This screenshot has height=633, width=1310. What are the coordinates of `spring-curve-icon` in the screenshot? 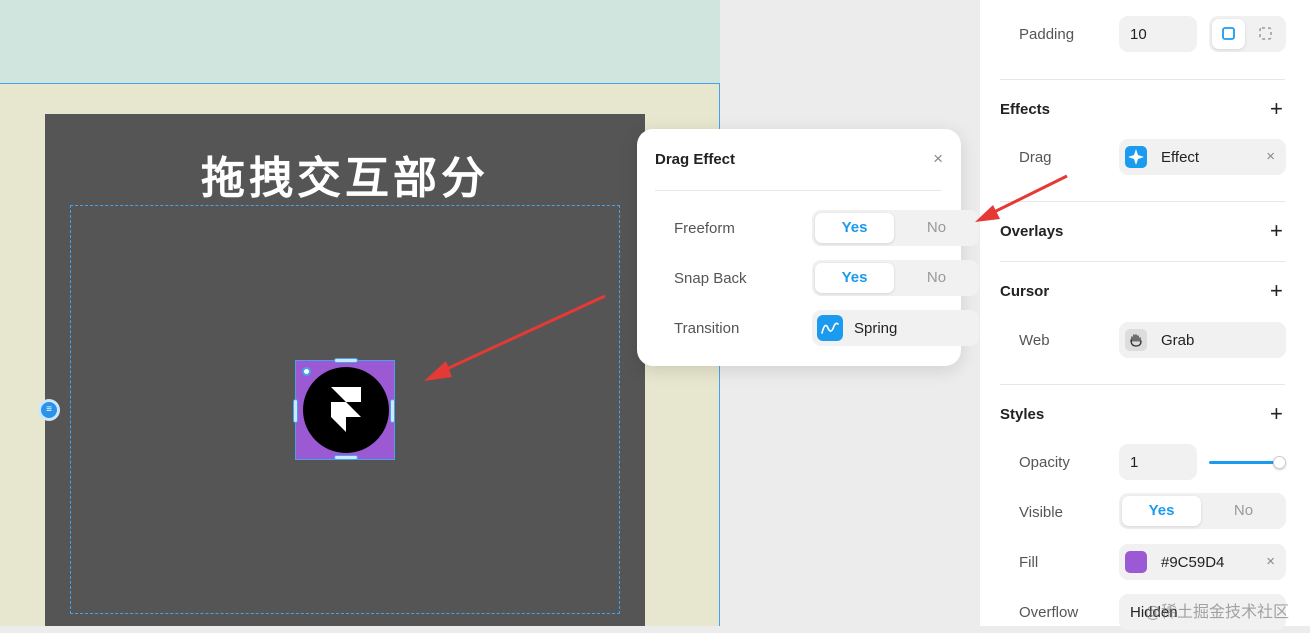 It's located at (830, 328).